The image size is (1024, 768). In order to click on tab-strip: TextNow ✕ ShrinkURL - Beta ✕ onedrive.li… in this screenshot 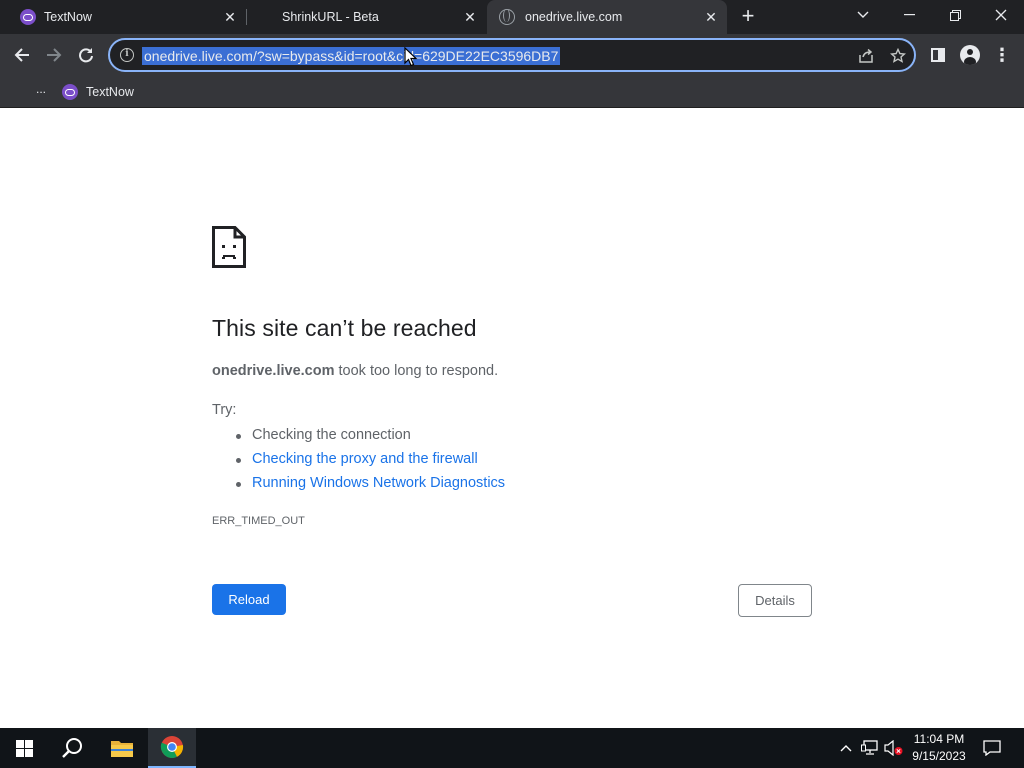, I will do `click(512, 17)`.